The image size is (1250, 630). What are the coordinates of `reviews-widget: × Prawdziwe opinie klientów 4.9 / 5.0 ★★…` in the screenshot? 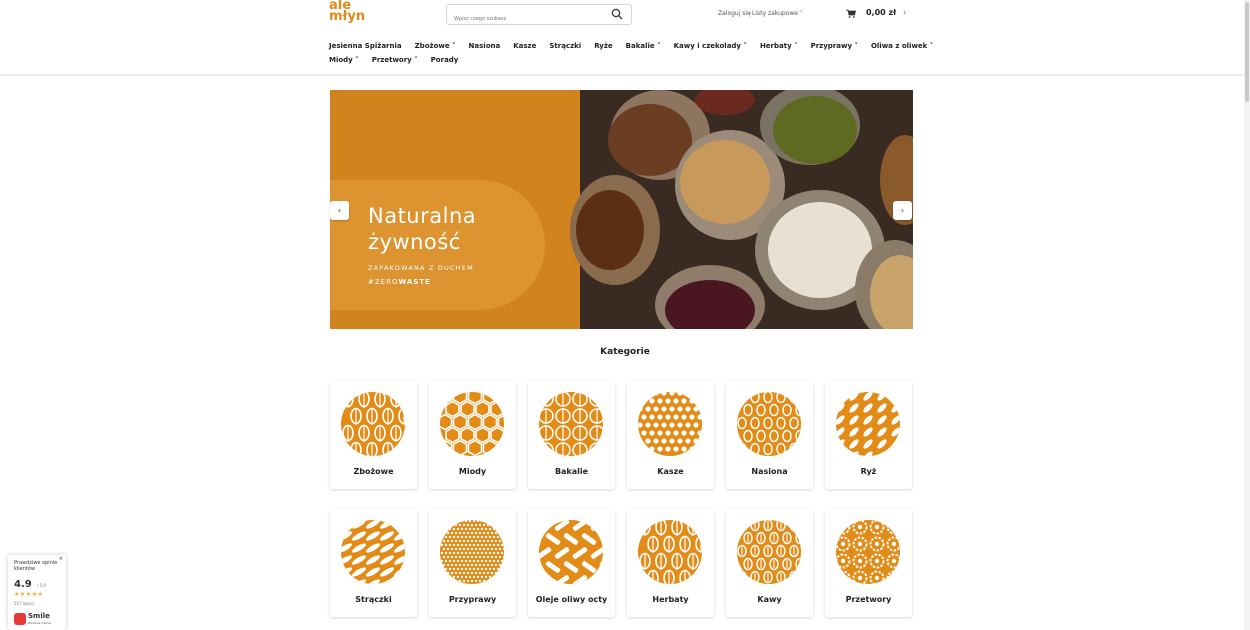 It's located at (37, 592).